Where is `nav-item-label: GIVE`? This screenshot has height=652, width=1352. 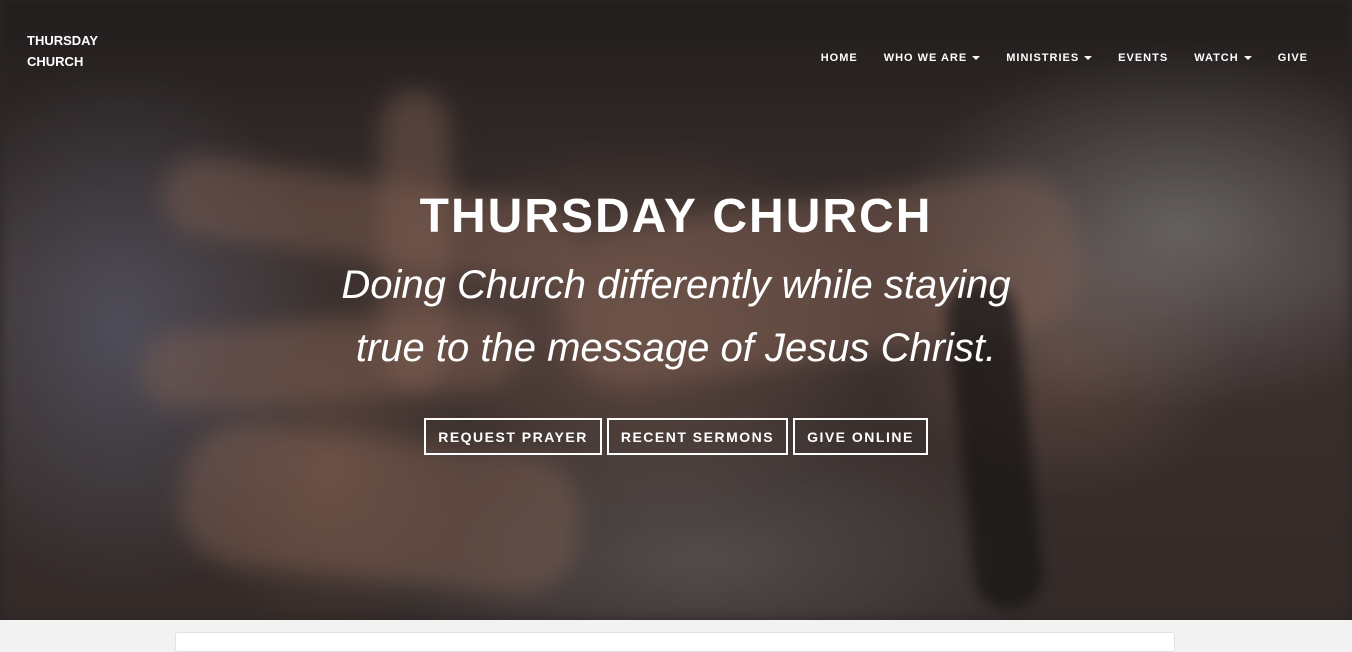
nav-item-label: GIVE is located at coordinates (1292, 58).